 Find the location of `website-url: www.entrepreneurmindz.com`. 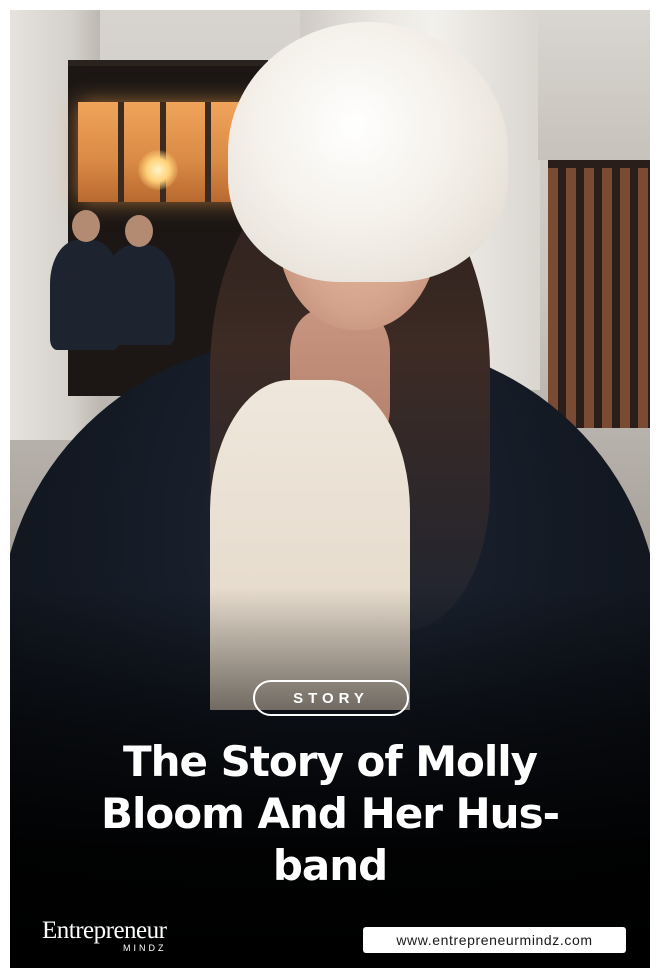

website-url: www.entrepreneurmindz.com is located at coordinates (494, 940).